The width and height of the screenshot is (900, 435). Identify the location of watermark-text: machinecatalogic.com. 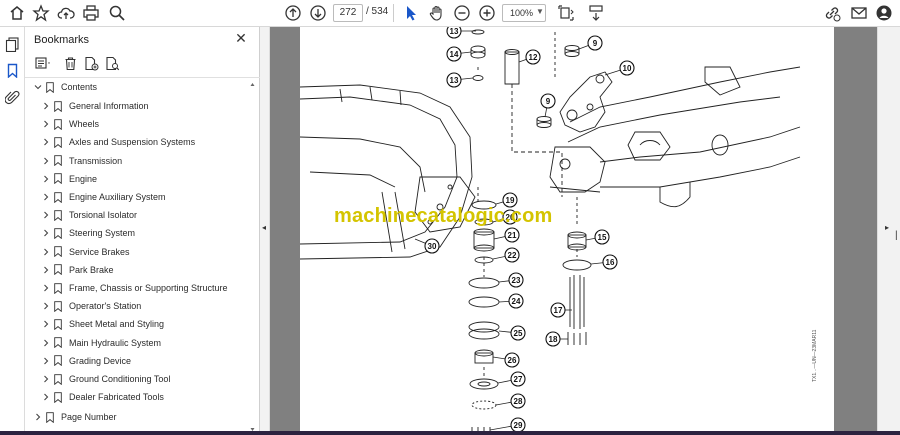
(443, 216).